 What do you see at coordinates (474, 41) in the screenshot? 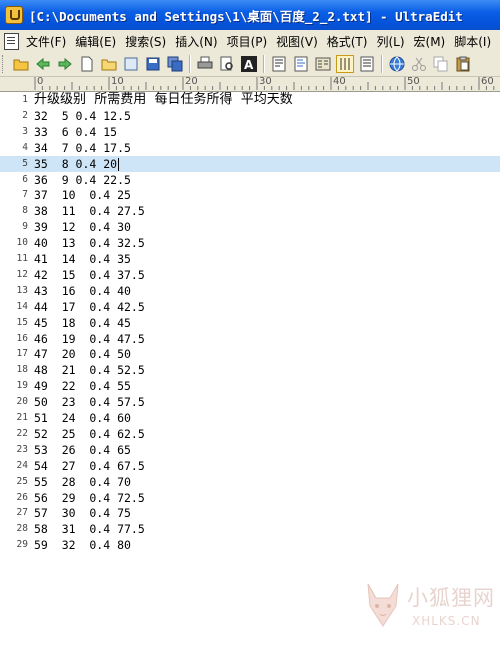
I see `menu-script: 脚本(I)` at bounding box center [474, 41].